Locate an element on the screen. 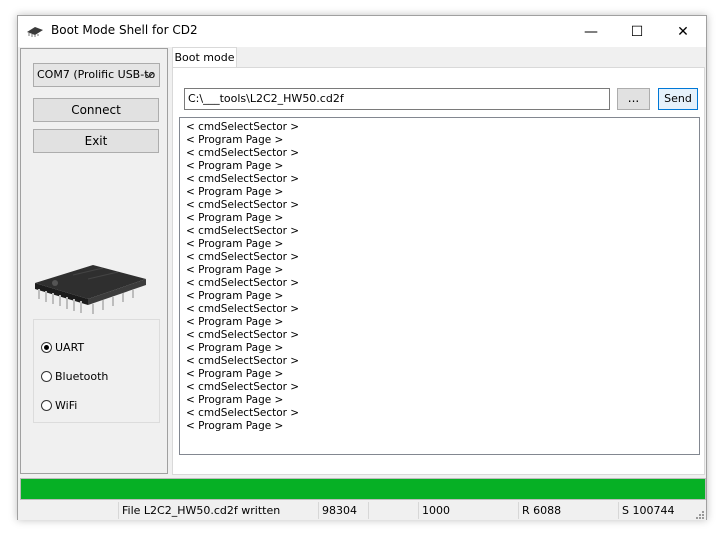 The width and height of the screenshot is (728, 541). maximize-icon: ☐ is located at coordinates (637, 31).